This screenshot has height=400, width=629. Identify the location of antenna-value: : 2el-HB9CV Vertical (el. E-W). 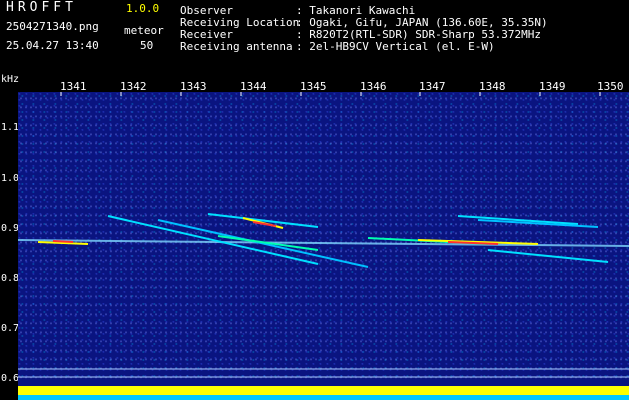
(395, 46).